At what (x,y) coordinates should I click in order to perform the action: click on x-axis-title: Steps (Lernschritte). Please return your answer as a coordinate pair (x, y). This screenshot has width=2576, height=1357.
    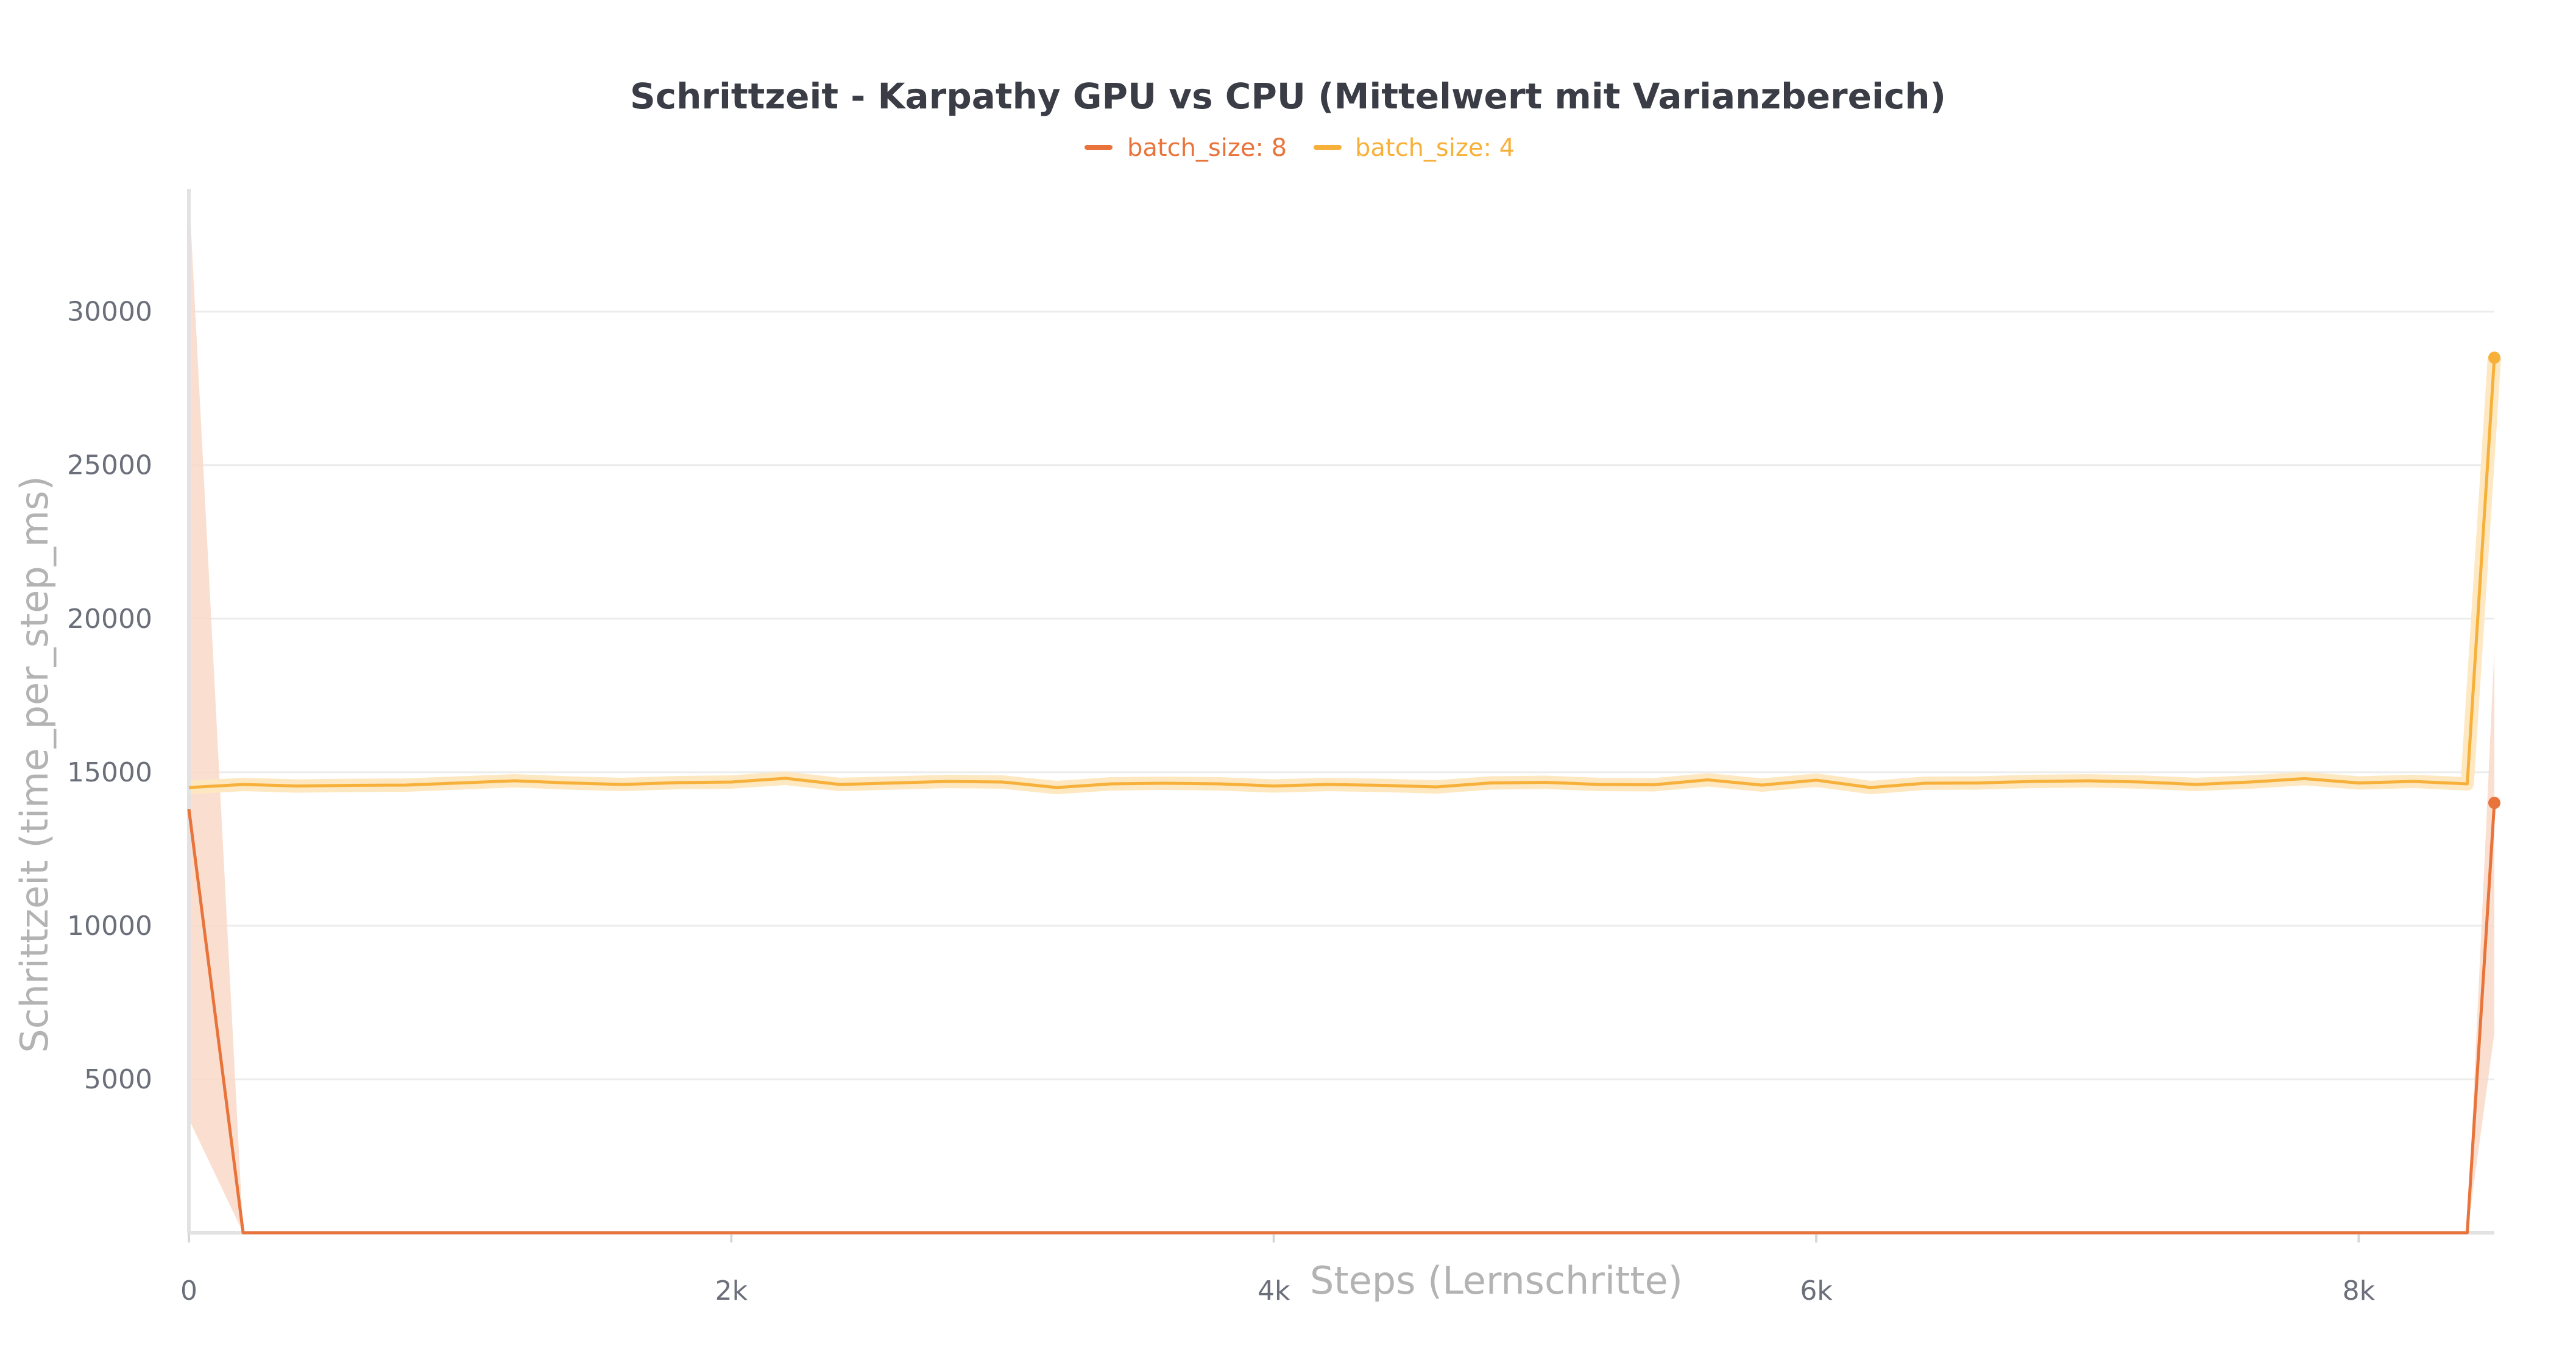
    Looking at the image, I should click on (1496, 1280).